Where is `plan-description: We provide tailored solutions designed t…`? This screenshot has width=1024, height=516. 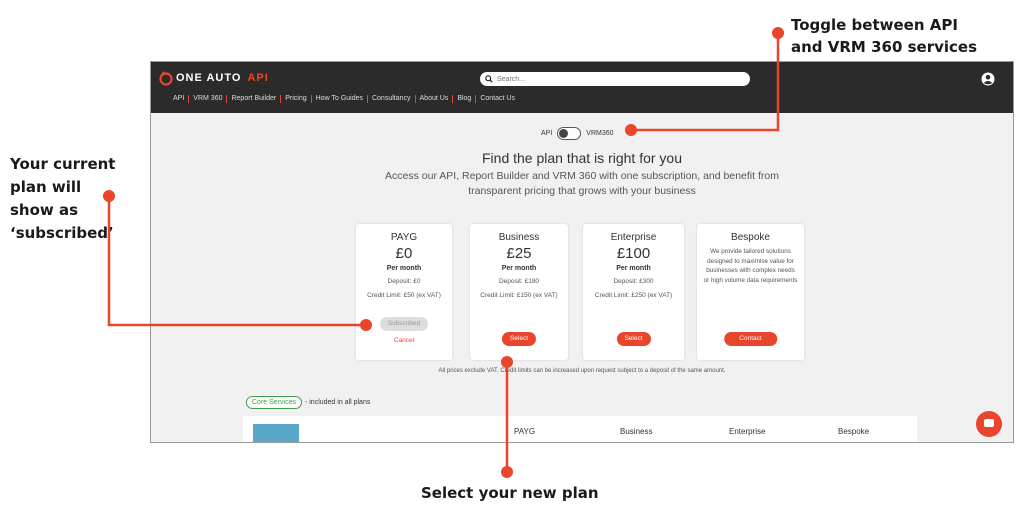
plan-description: We provide tailored solutions designed t… is located at coordinates (750, 266).